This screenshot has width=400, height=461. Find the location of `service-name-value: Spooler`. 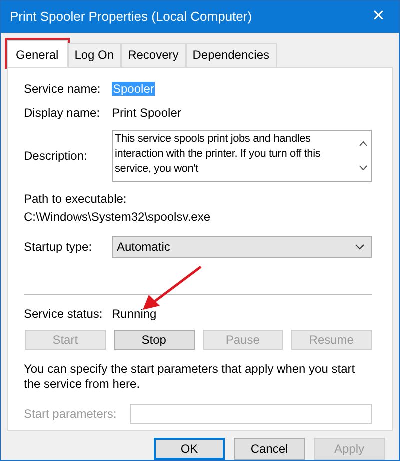

service-name-value: Spooler is located at coordinates (134, 89).